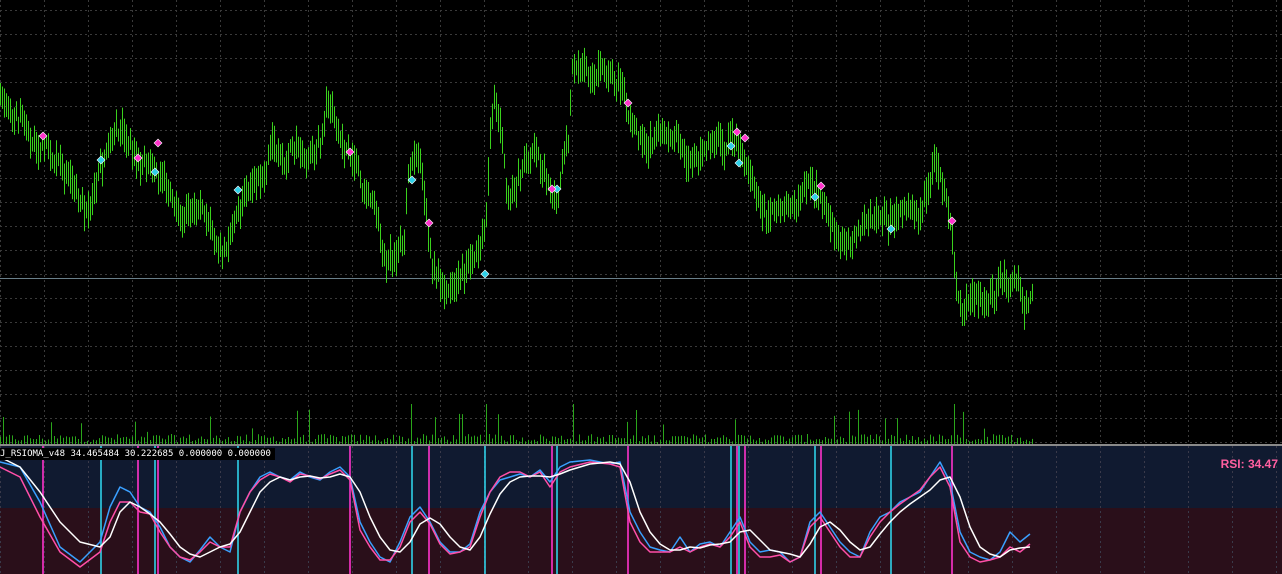 Image resolution: width=1282 pixels, height=574 pixels. Describe the element at coordinates (516, 424) in the screenshot. I see `volume-bars` at that location.